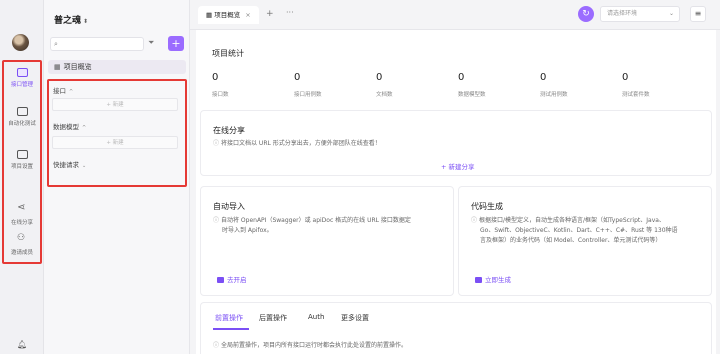 The height and width of the screenshot is (354, 720). Describe the element at coordinates (117, 67) in the screenshot. I see `sidebar-item-overview: ▦ 项目概览` at that location.